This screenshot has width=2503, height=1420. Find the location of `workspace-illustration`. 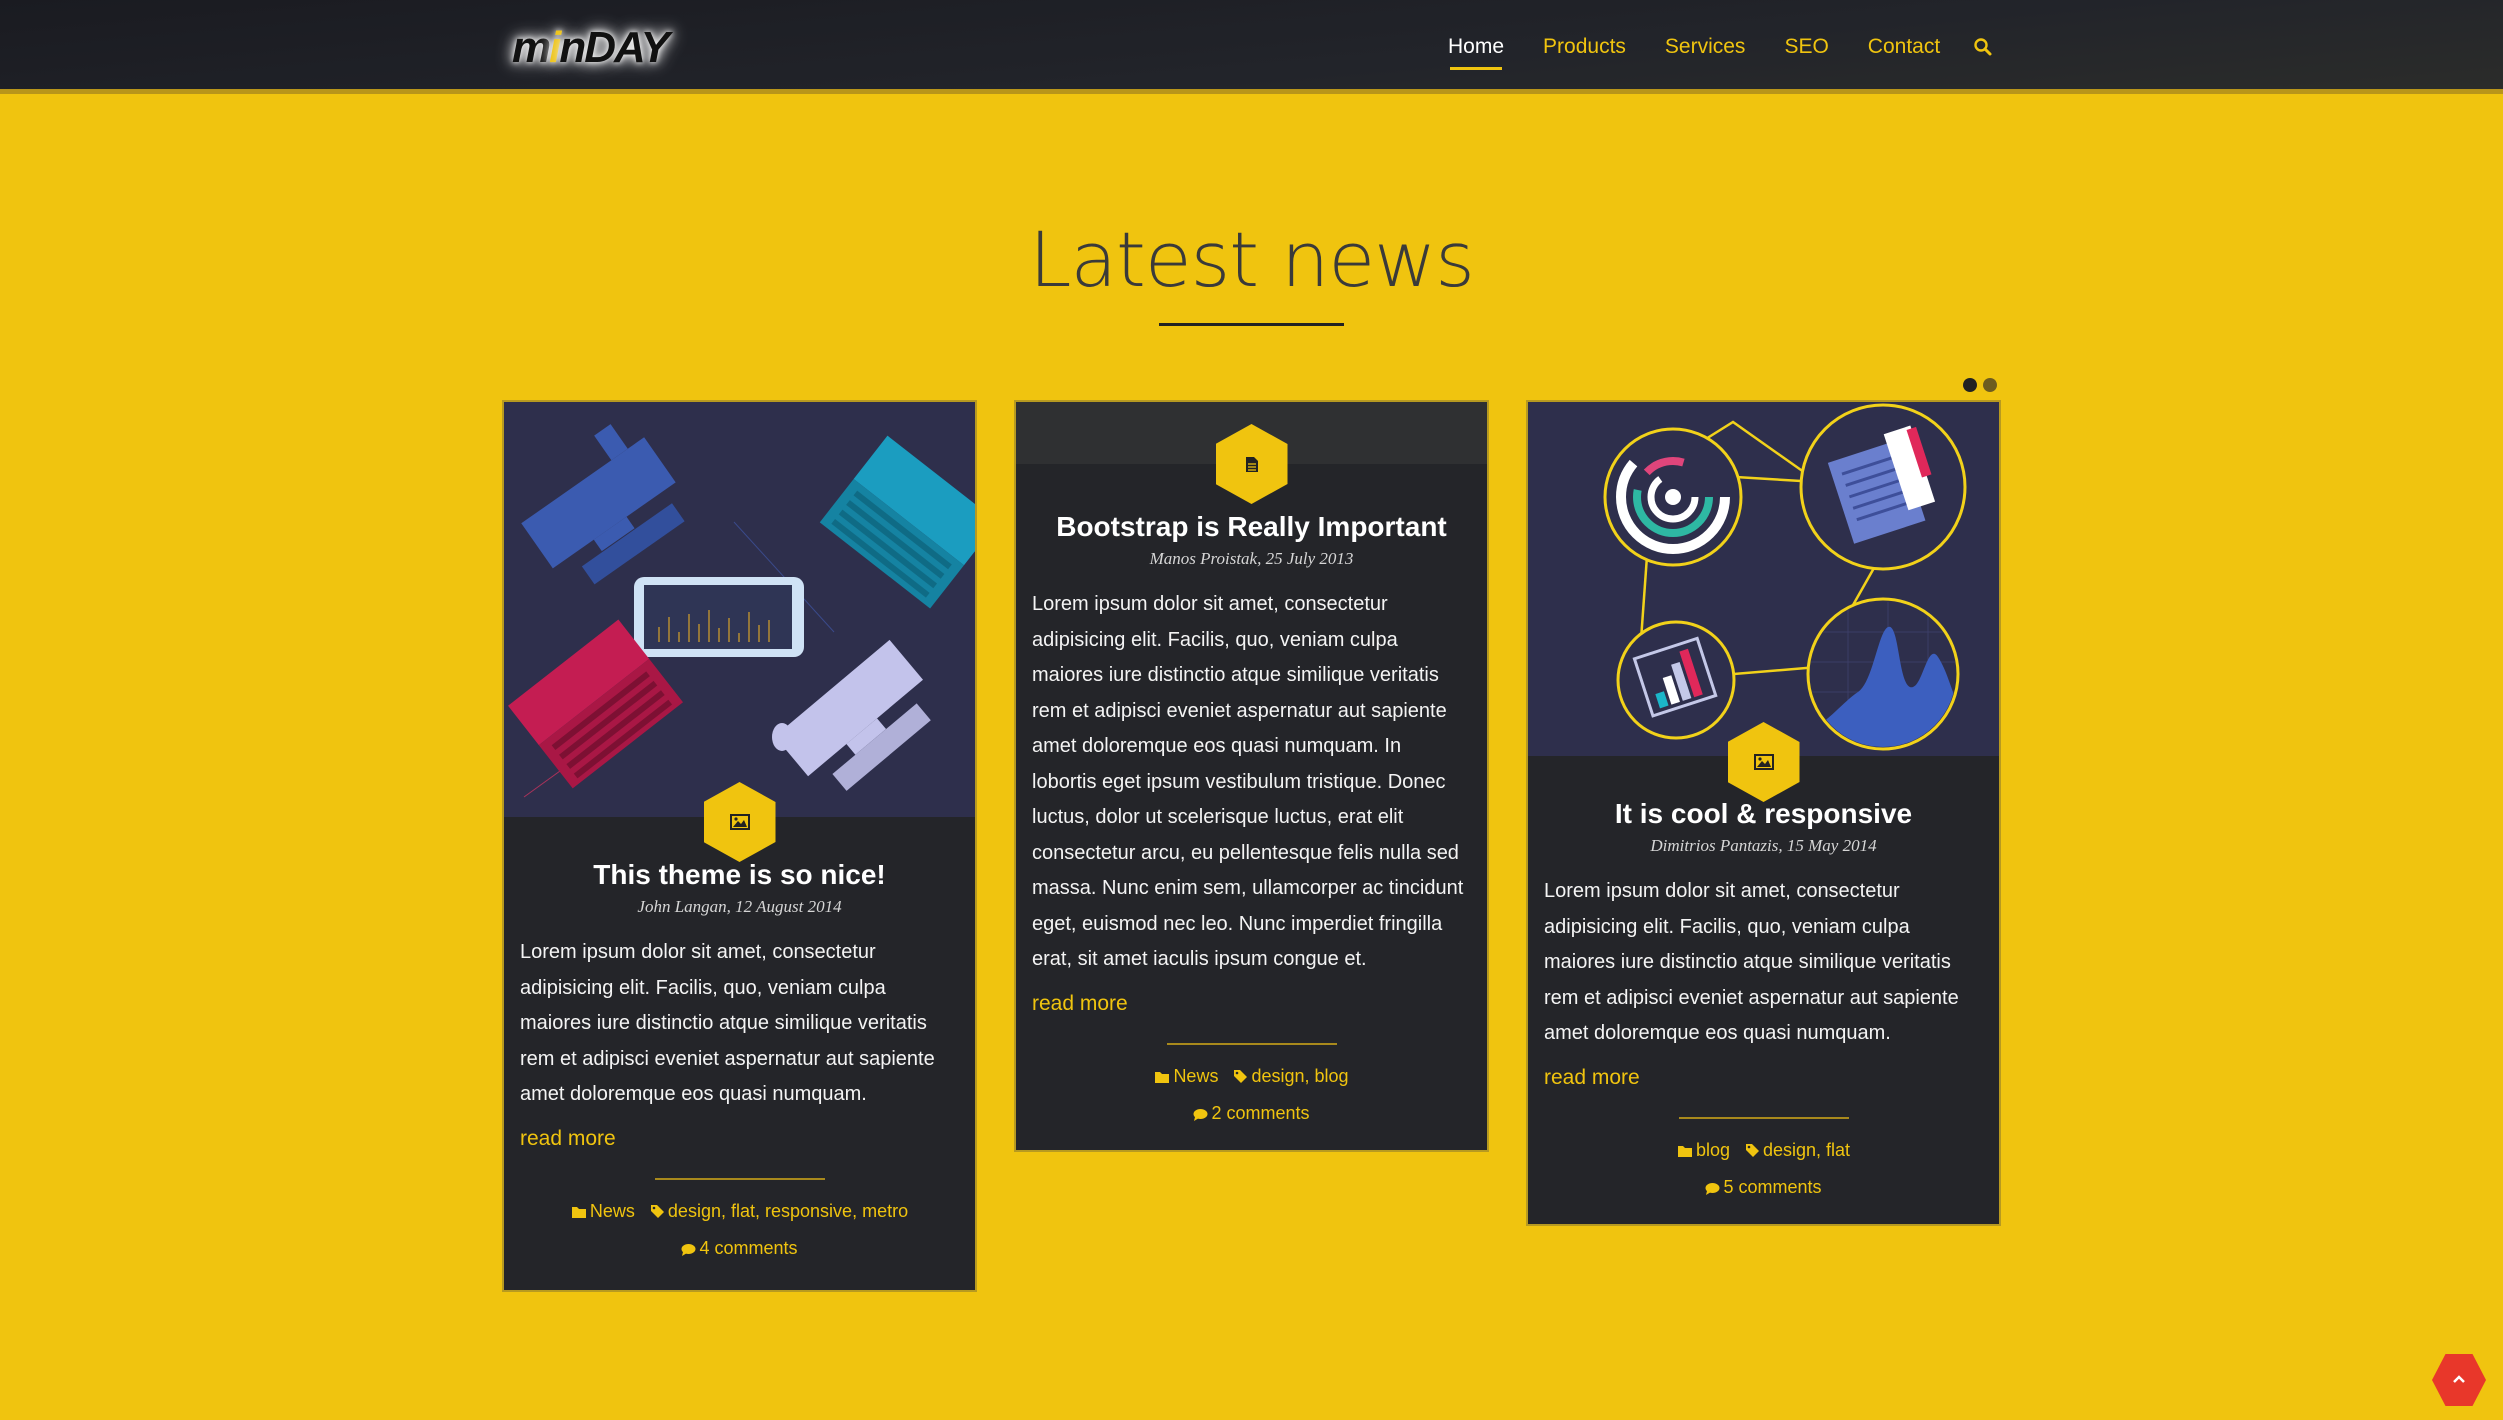

workspace-illustration is located at coordinates (751, 609).